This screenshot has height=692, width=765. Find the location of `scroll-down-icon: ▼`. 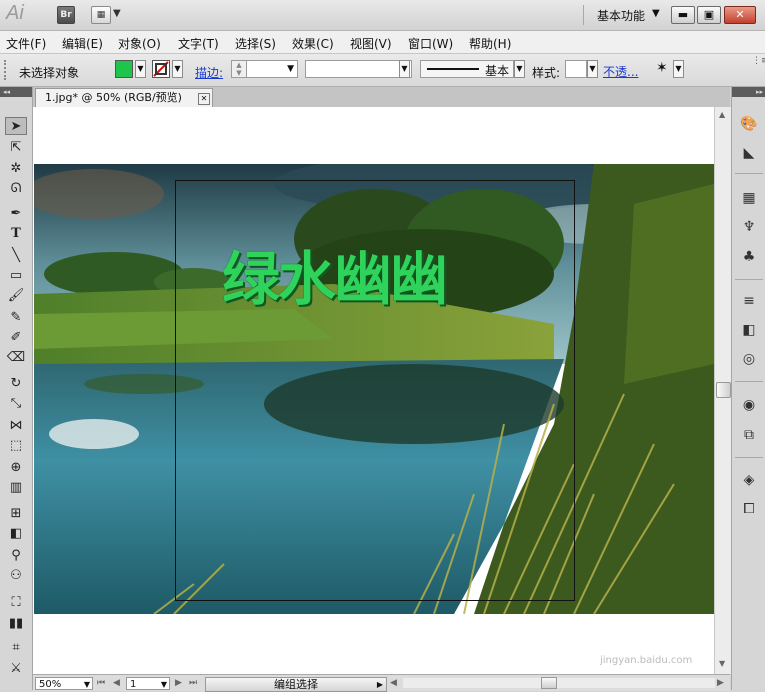

scroll-down-icon: ▼ is located at coordinates (722, 663).